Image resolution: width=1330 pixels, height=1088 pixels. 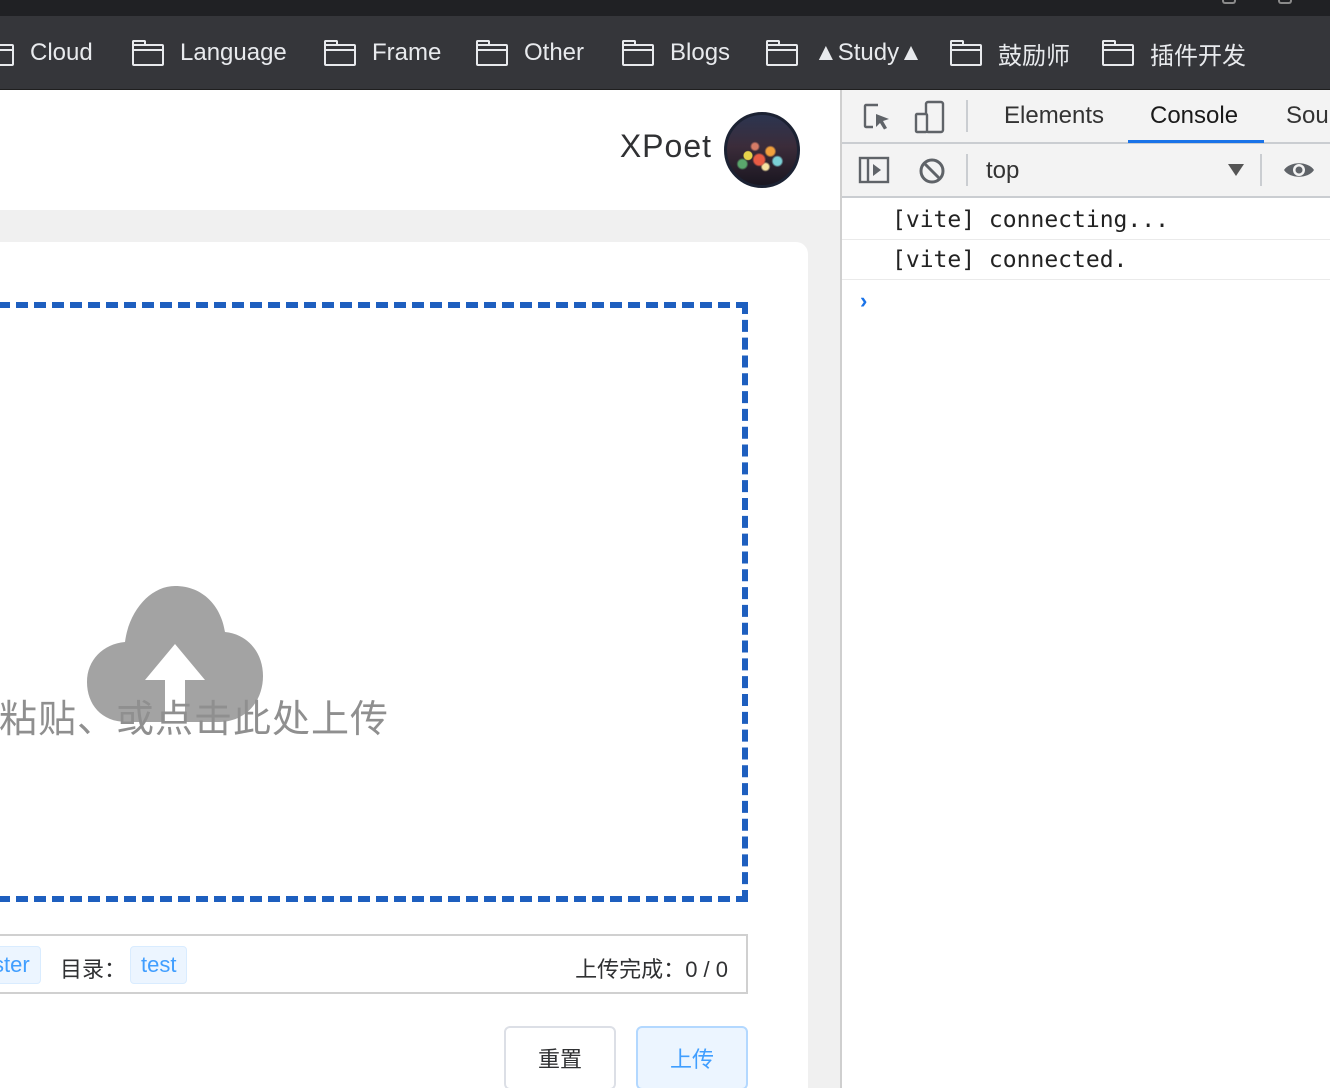 I want to click on console-toolbar: top, so click(x=1086, y=171).